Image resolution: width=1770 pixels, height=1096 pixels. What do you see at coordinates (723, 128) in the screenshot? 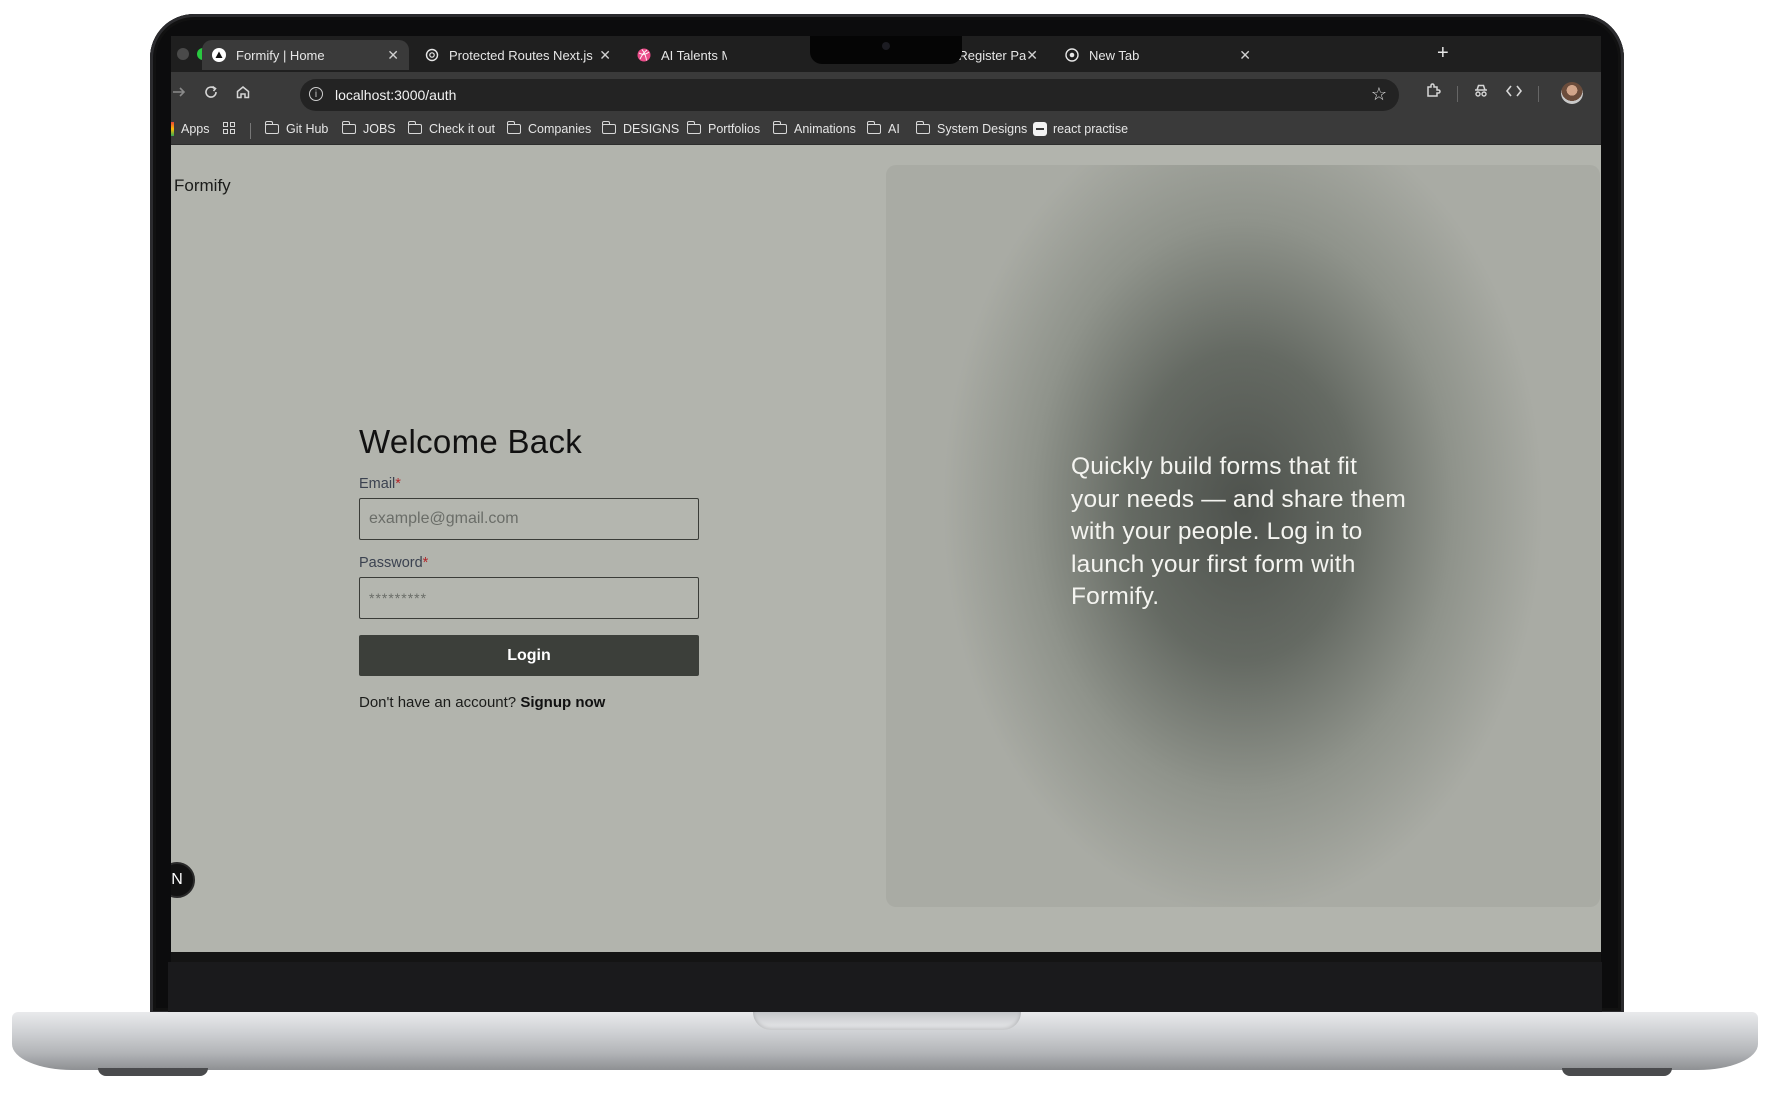
I see `bookmark-folder: Portfolios` at bounding box center [723, 128].